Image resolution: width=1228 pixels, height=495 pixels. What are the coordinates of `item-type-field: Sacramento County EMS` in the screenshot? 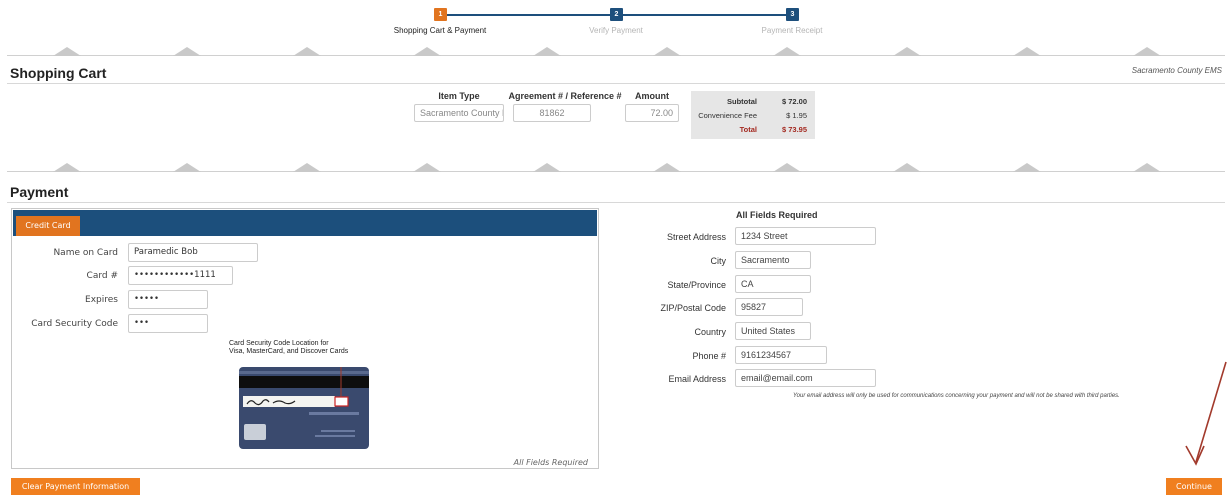 It's located at (459, 113).